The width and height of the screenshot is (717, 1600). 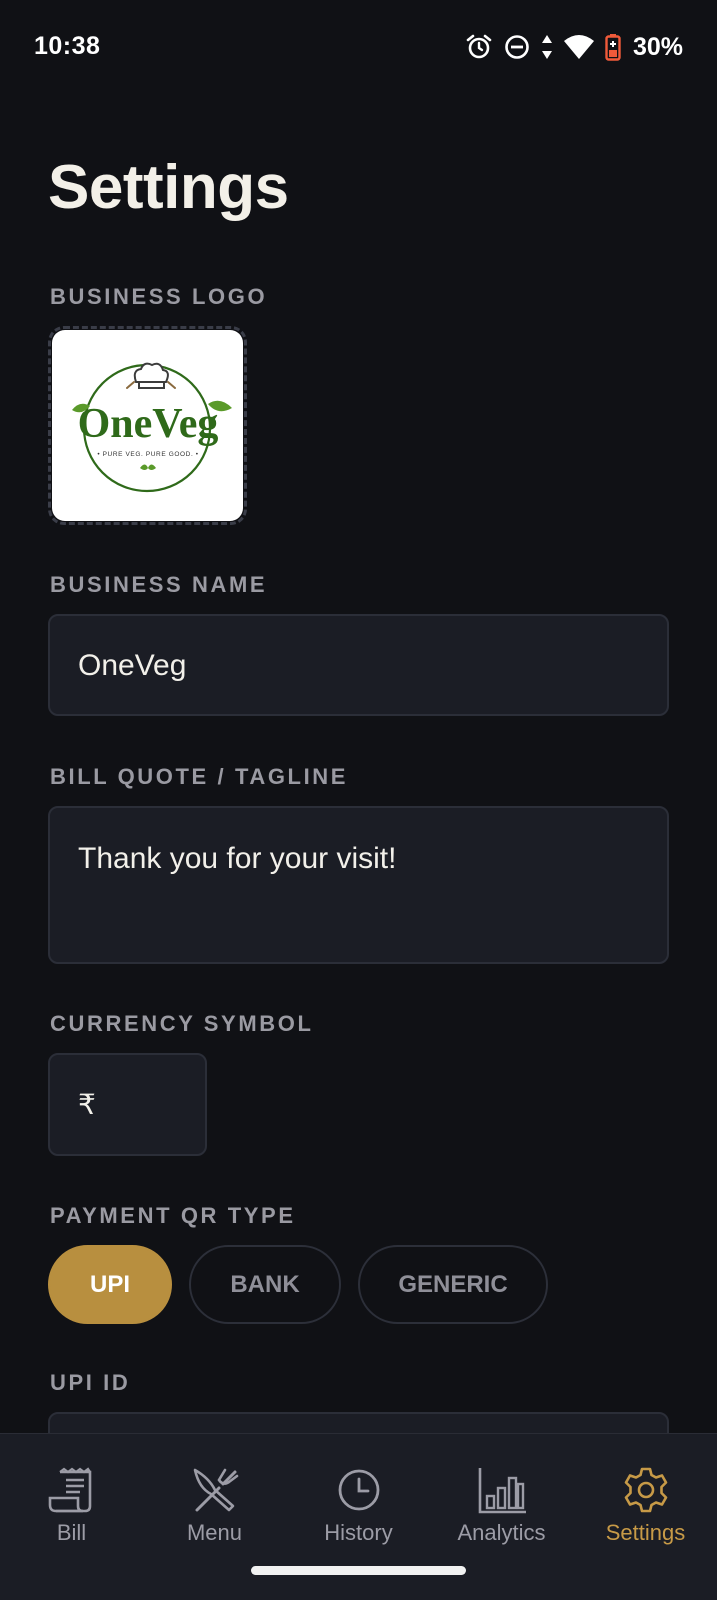 What do you see at coordinates (613, 47) in the screenshot?
I see `battery-icon` at bounding box center [613, 47].